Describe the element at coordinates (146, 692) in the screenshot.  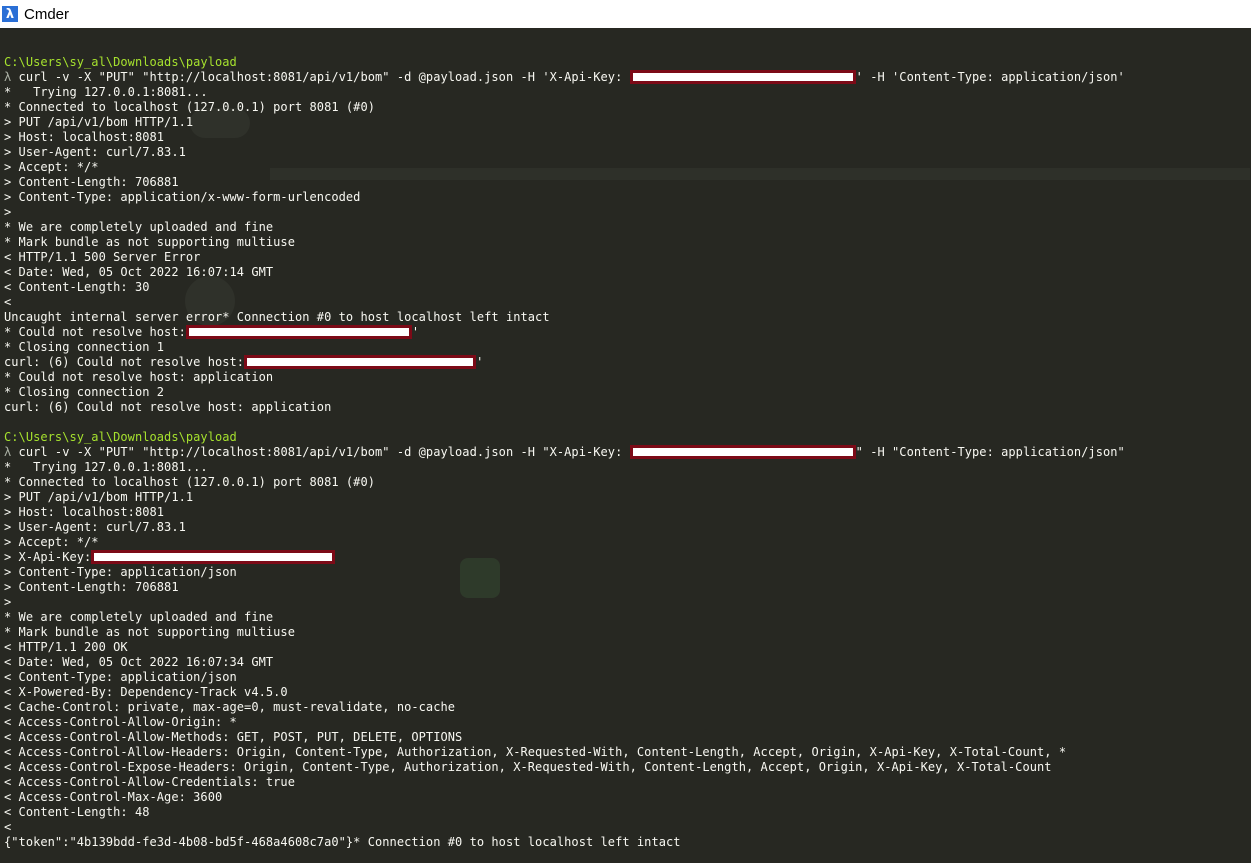
I see `output-line: < X-Powered-By: Dependency-Track v4.5.0` at that location.